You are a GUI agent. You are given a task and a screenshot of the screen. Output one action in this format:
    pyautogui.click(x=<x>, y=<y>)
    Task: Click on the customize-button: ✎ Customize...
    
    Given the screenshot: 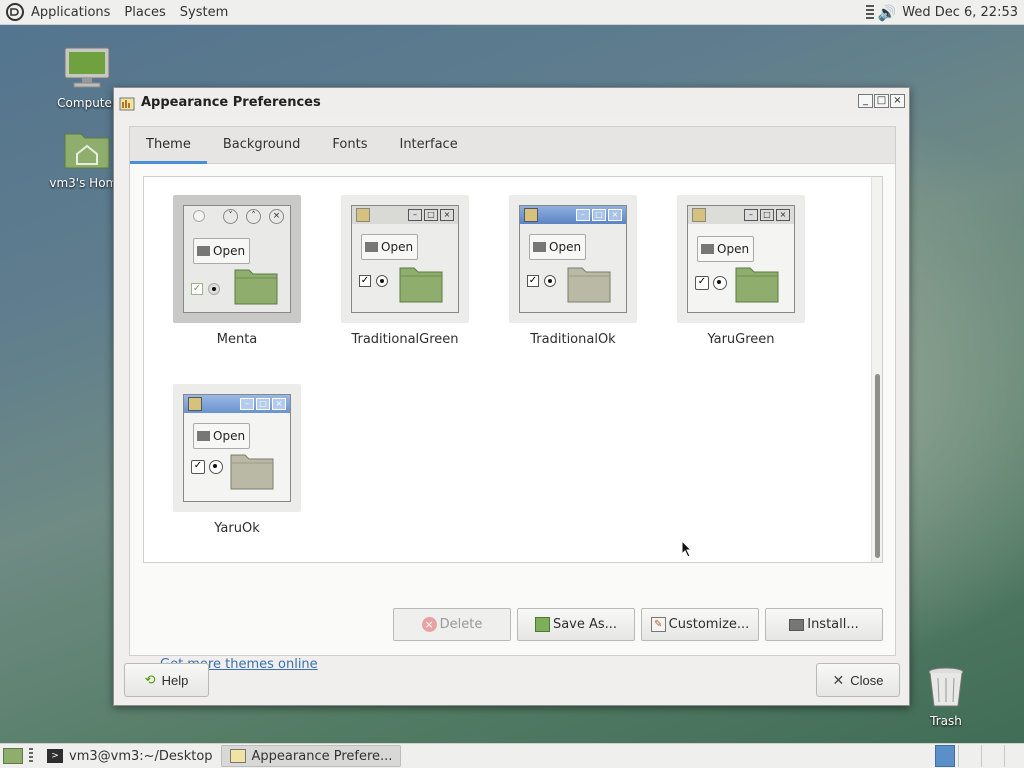 What is the action you would take?
    pyautogui.click(x=700, y=624)
    